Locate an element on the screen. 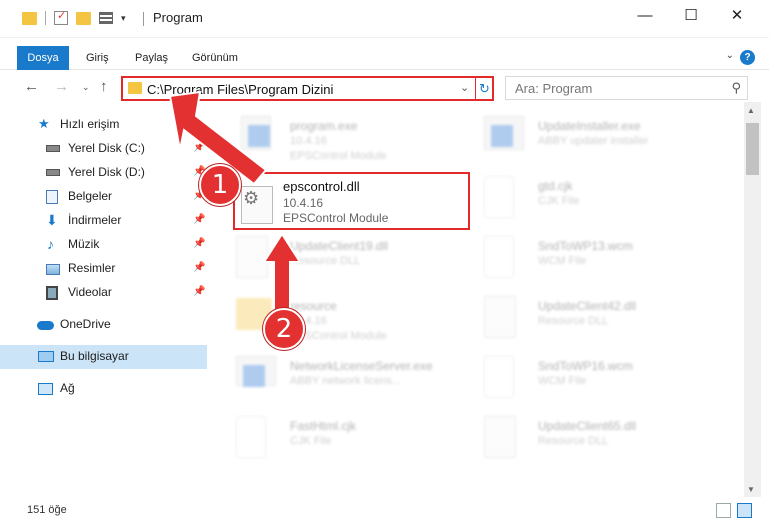 The height and width of the screenshot is (529, 769). item-count: 151 öğe is located at coordinates (47, 510).